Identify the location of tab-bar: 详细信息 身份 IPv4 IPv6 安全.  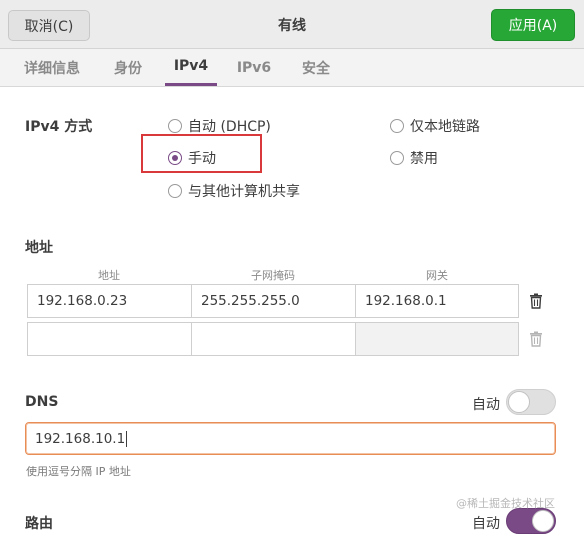
(292, 68).